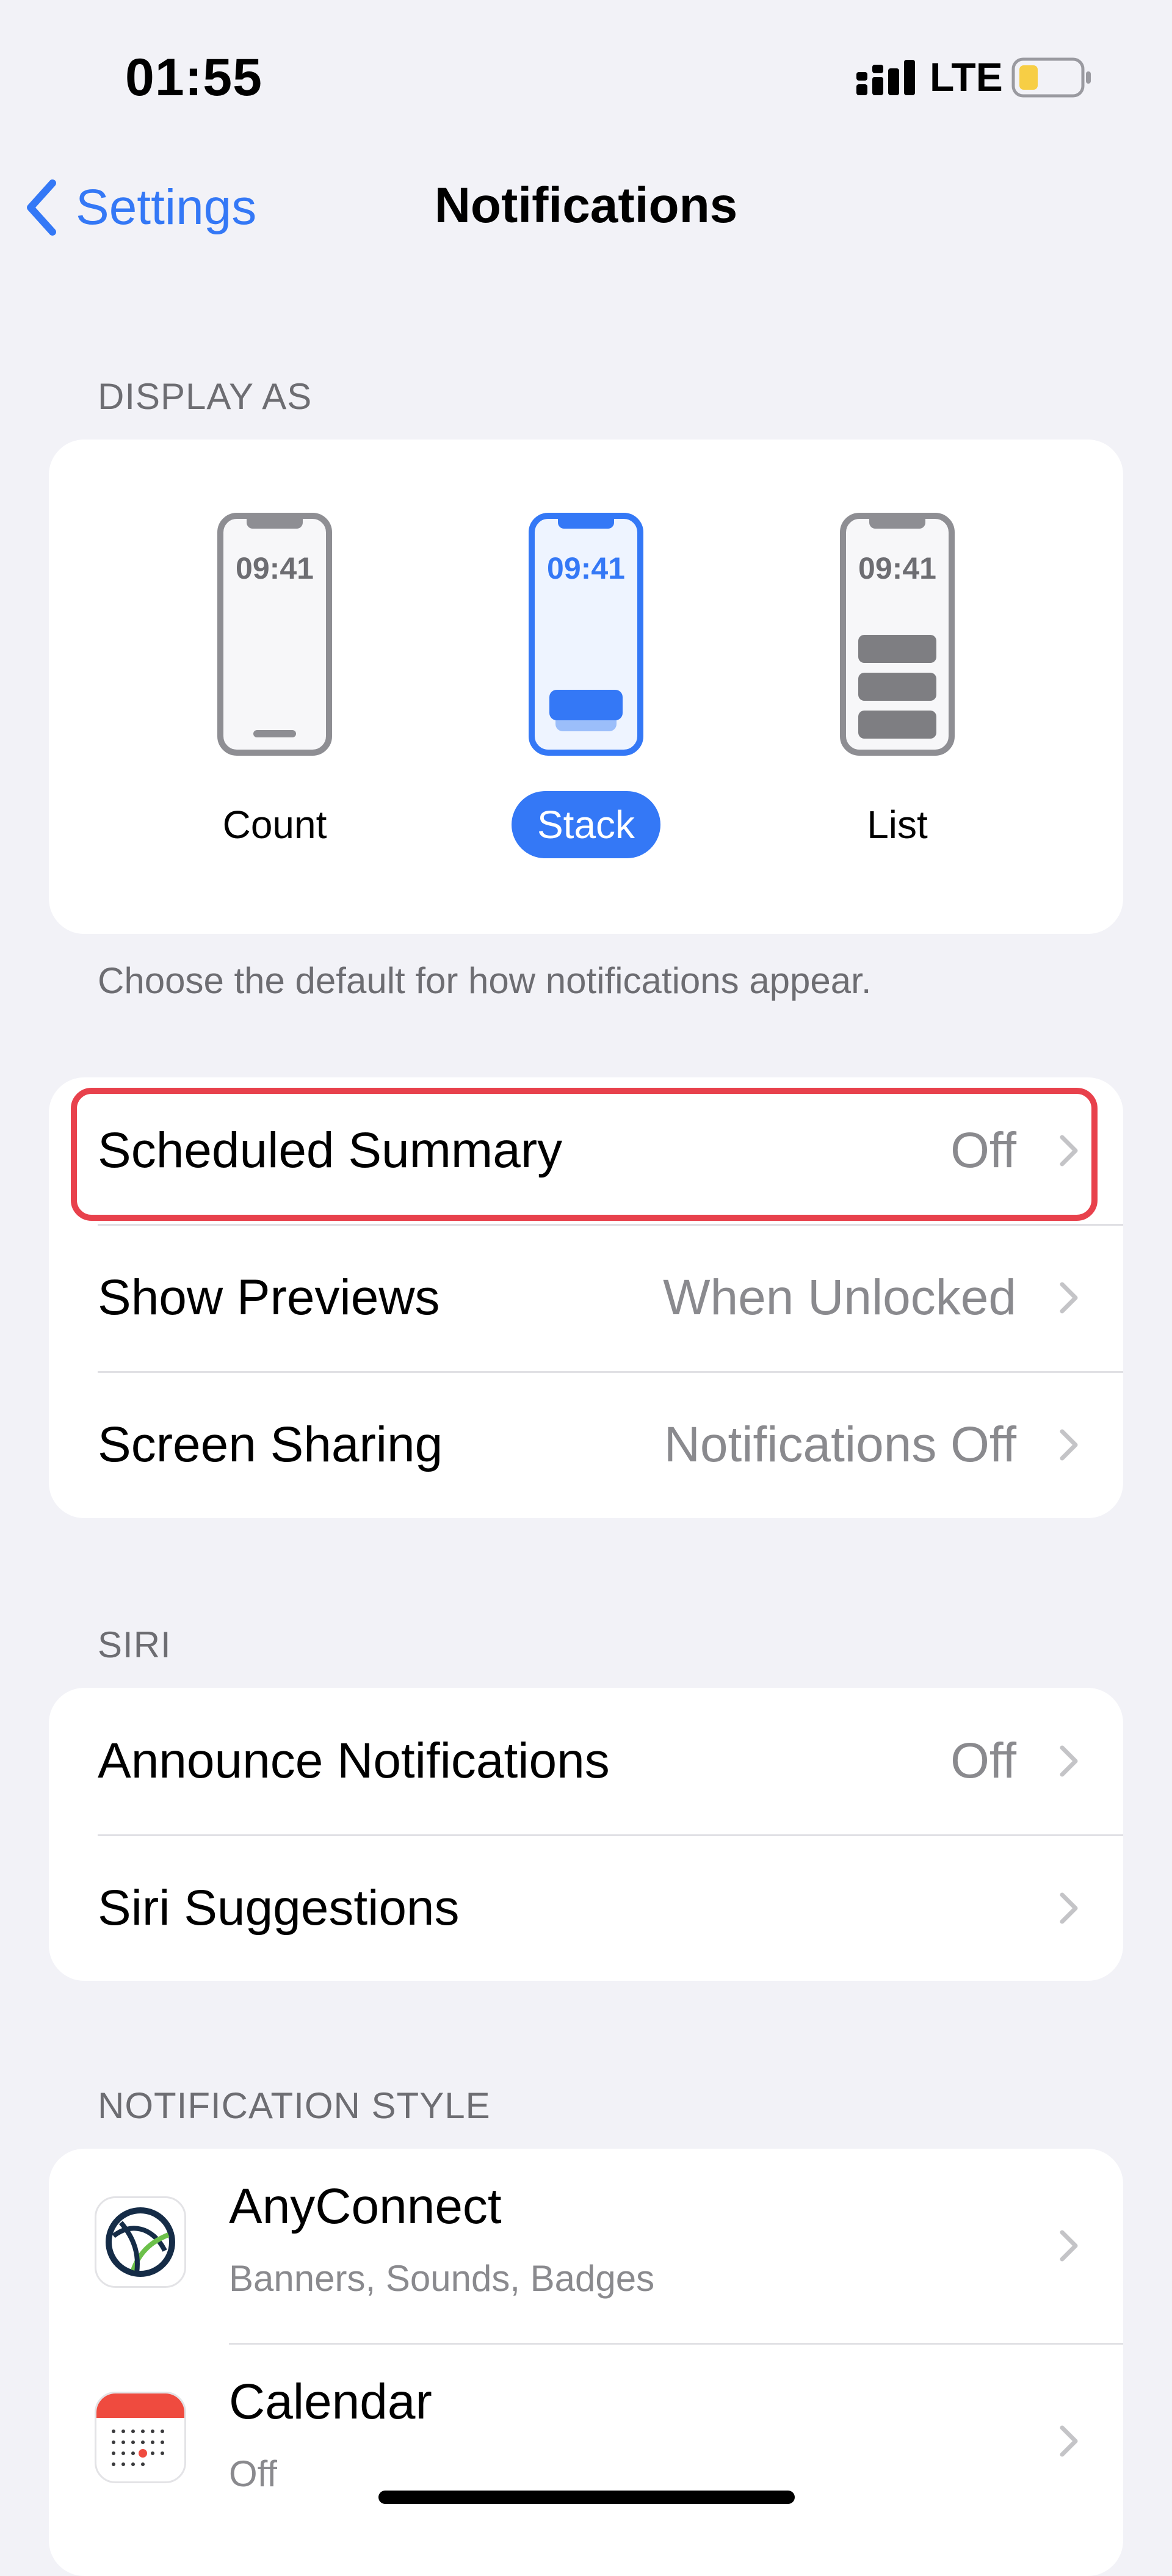 Image resolution: width=1172 pixels, height=2576 pixels. I want to click on list-preview-icon: 09:41, so click(898, 634).